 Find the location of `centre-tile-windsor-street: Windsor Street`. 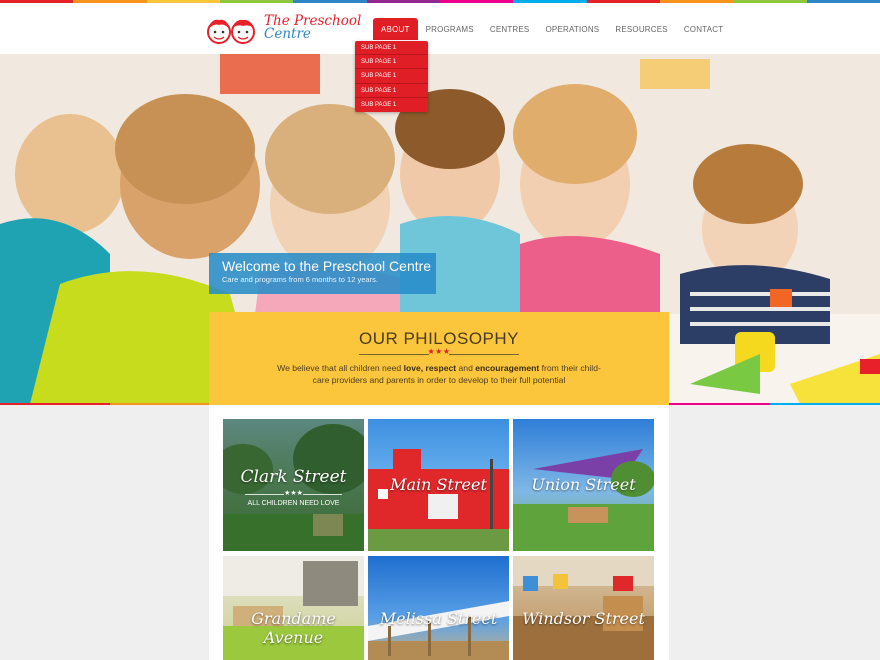

centre-tile-windsor-street: Windsor Street is located at coordinates (583, 608).